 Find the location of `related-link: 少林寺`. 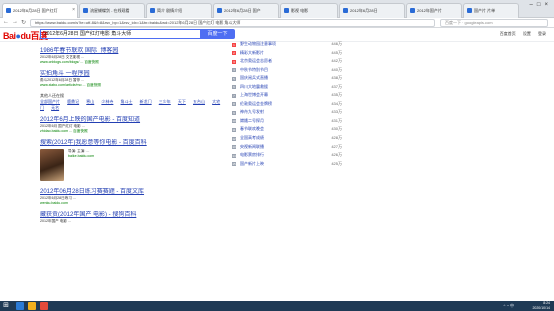

related-link: 少林寺 is located at coordinates (107, 101).